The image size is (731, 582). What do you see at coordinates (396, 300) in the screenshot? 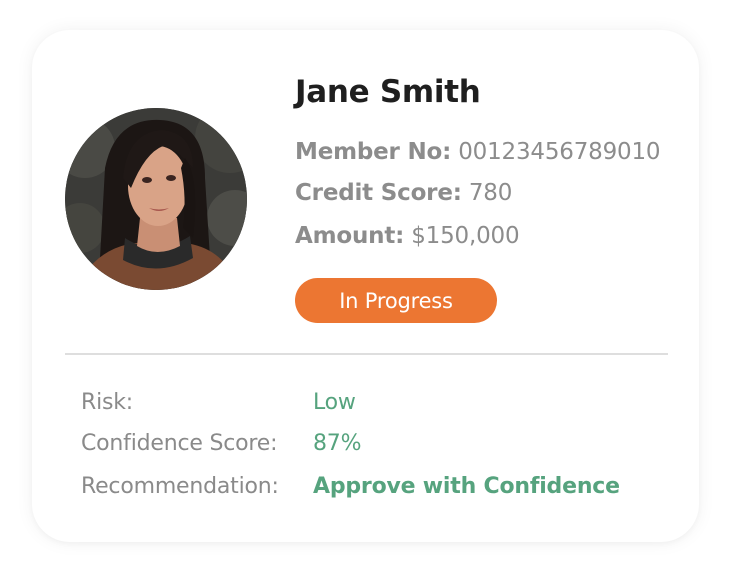
I see `status-badge: In Progress` at bounding box center [396, 300].